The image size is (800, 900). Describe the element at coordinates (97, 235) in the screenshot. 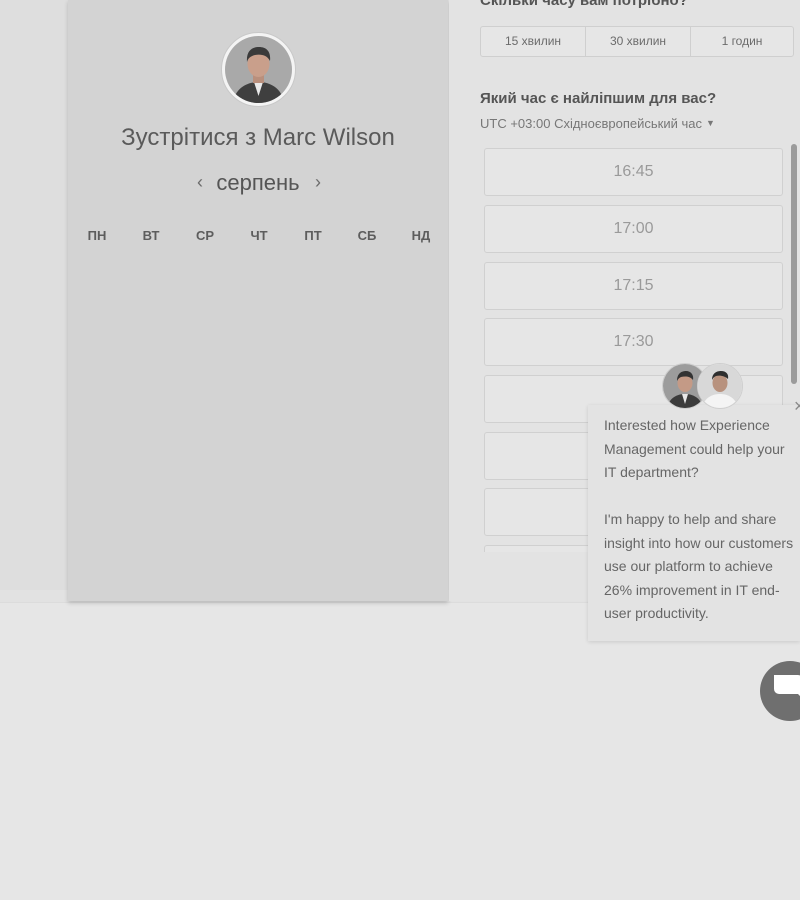

I see `weekday-mon: ПН` at that location.